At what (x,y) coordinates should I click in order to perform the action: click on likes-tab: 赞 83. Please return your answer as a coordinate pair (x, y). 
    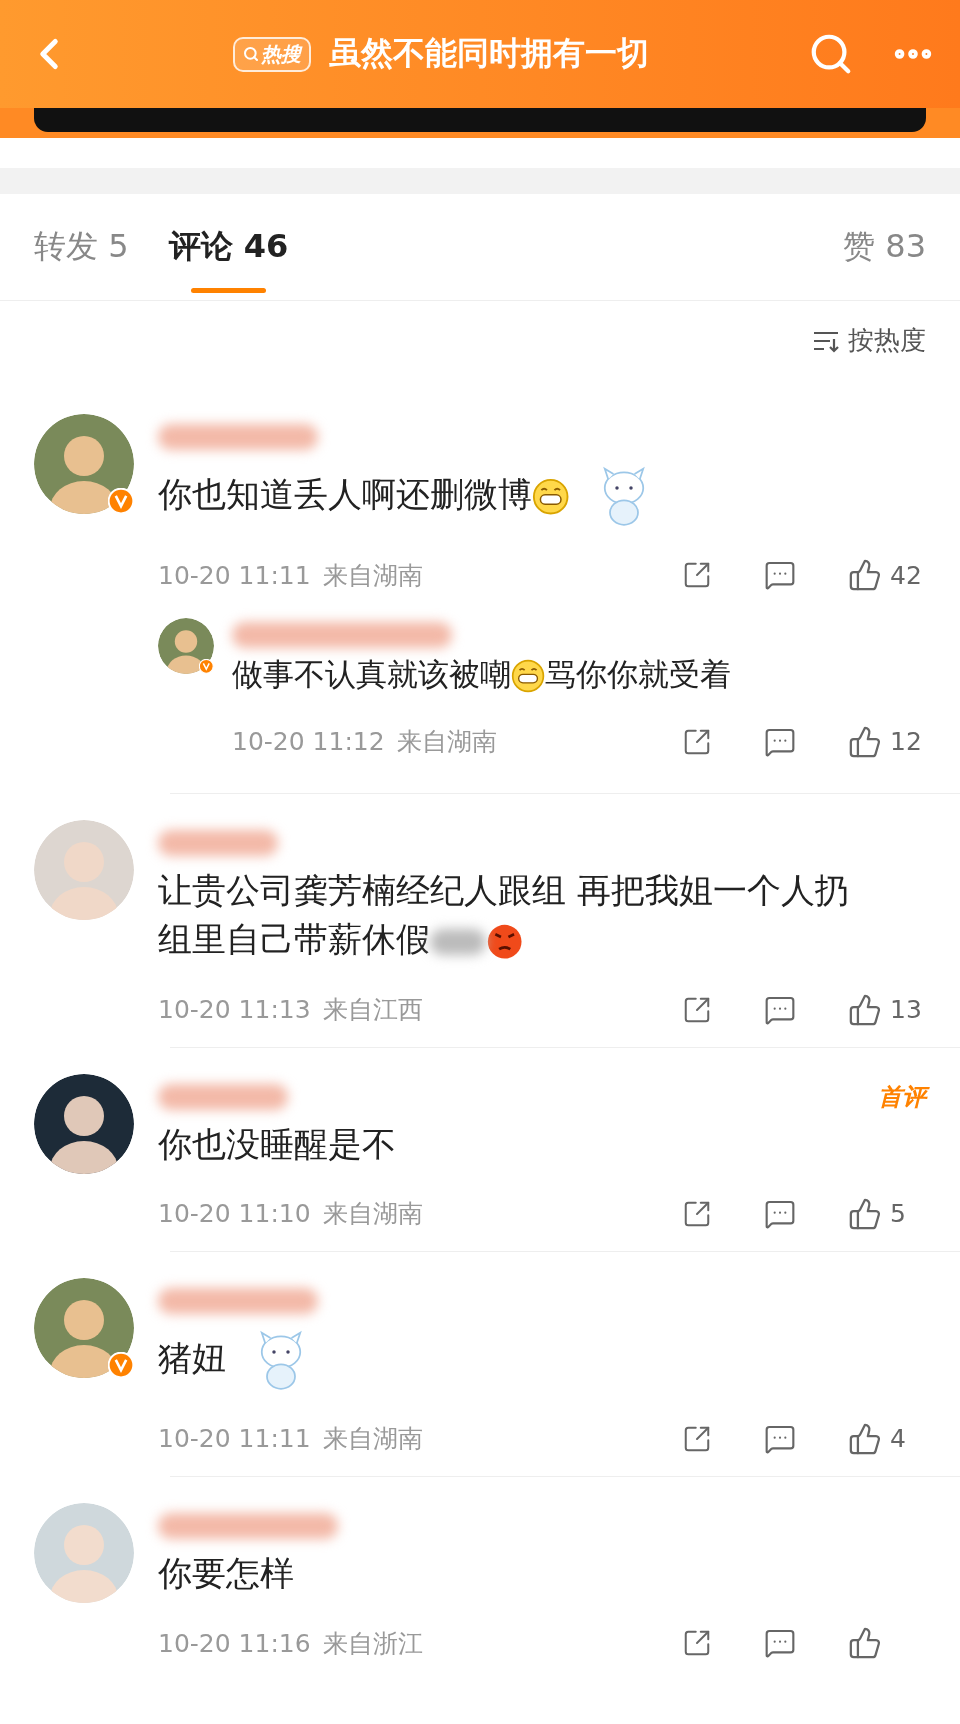
    Looking at the image, I should click on (884, 247).